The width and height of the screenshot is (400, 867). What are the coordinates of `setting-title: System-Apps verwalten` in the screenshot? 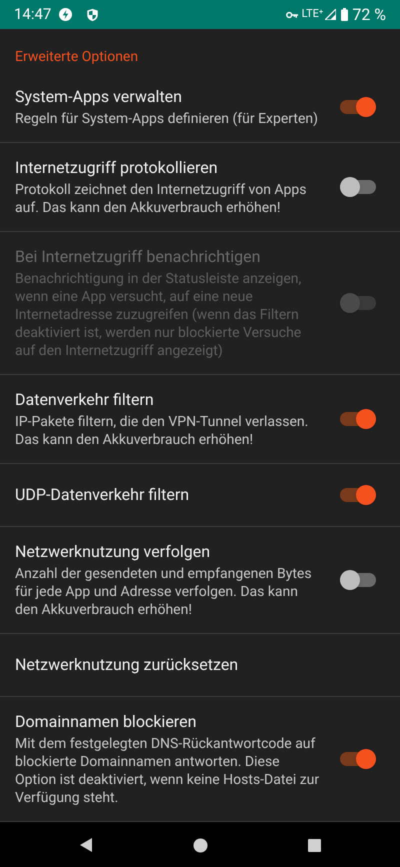 It's located at (99, 97).